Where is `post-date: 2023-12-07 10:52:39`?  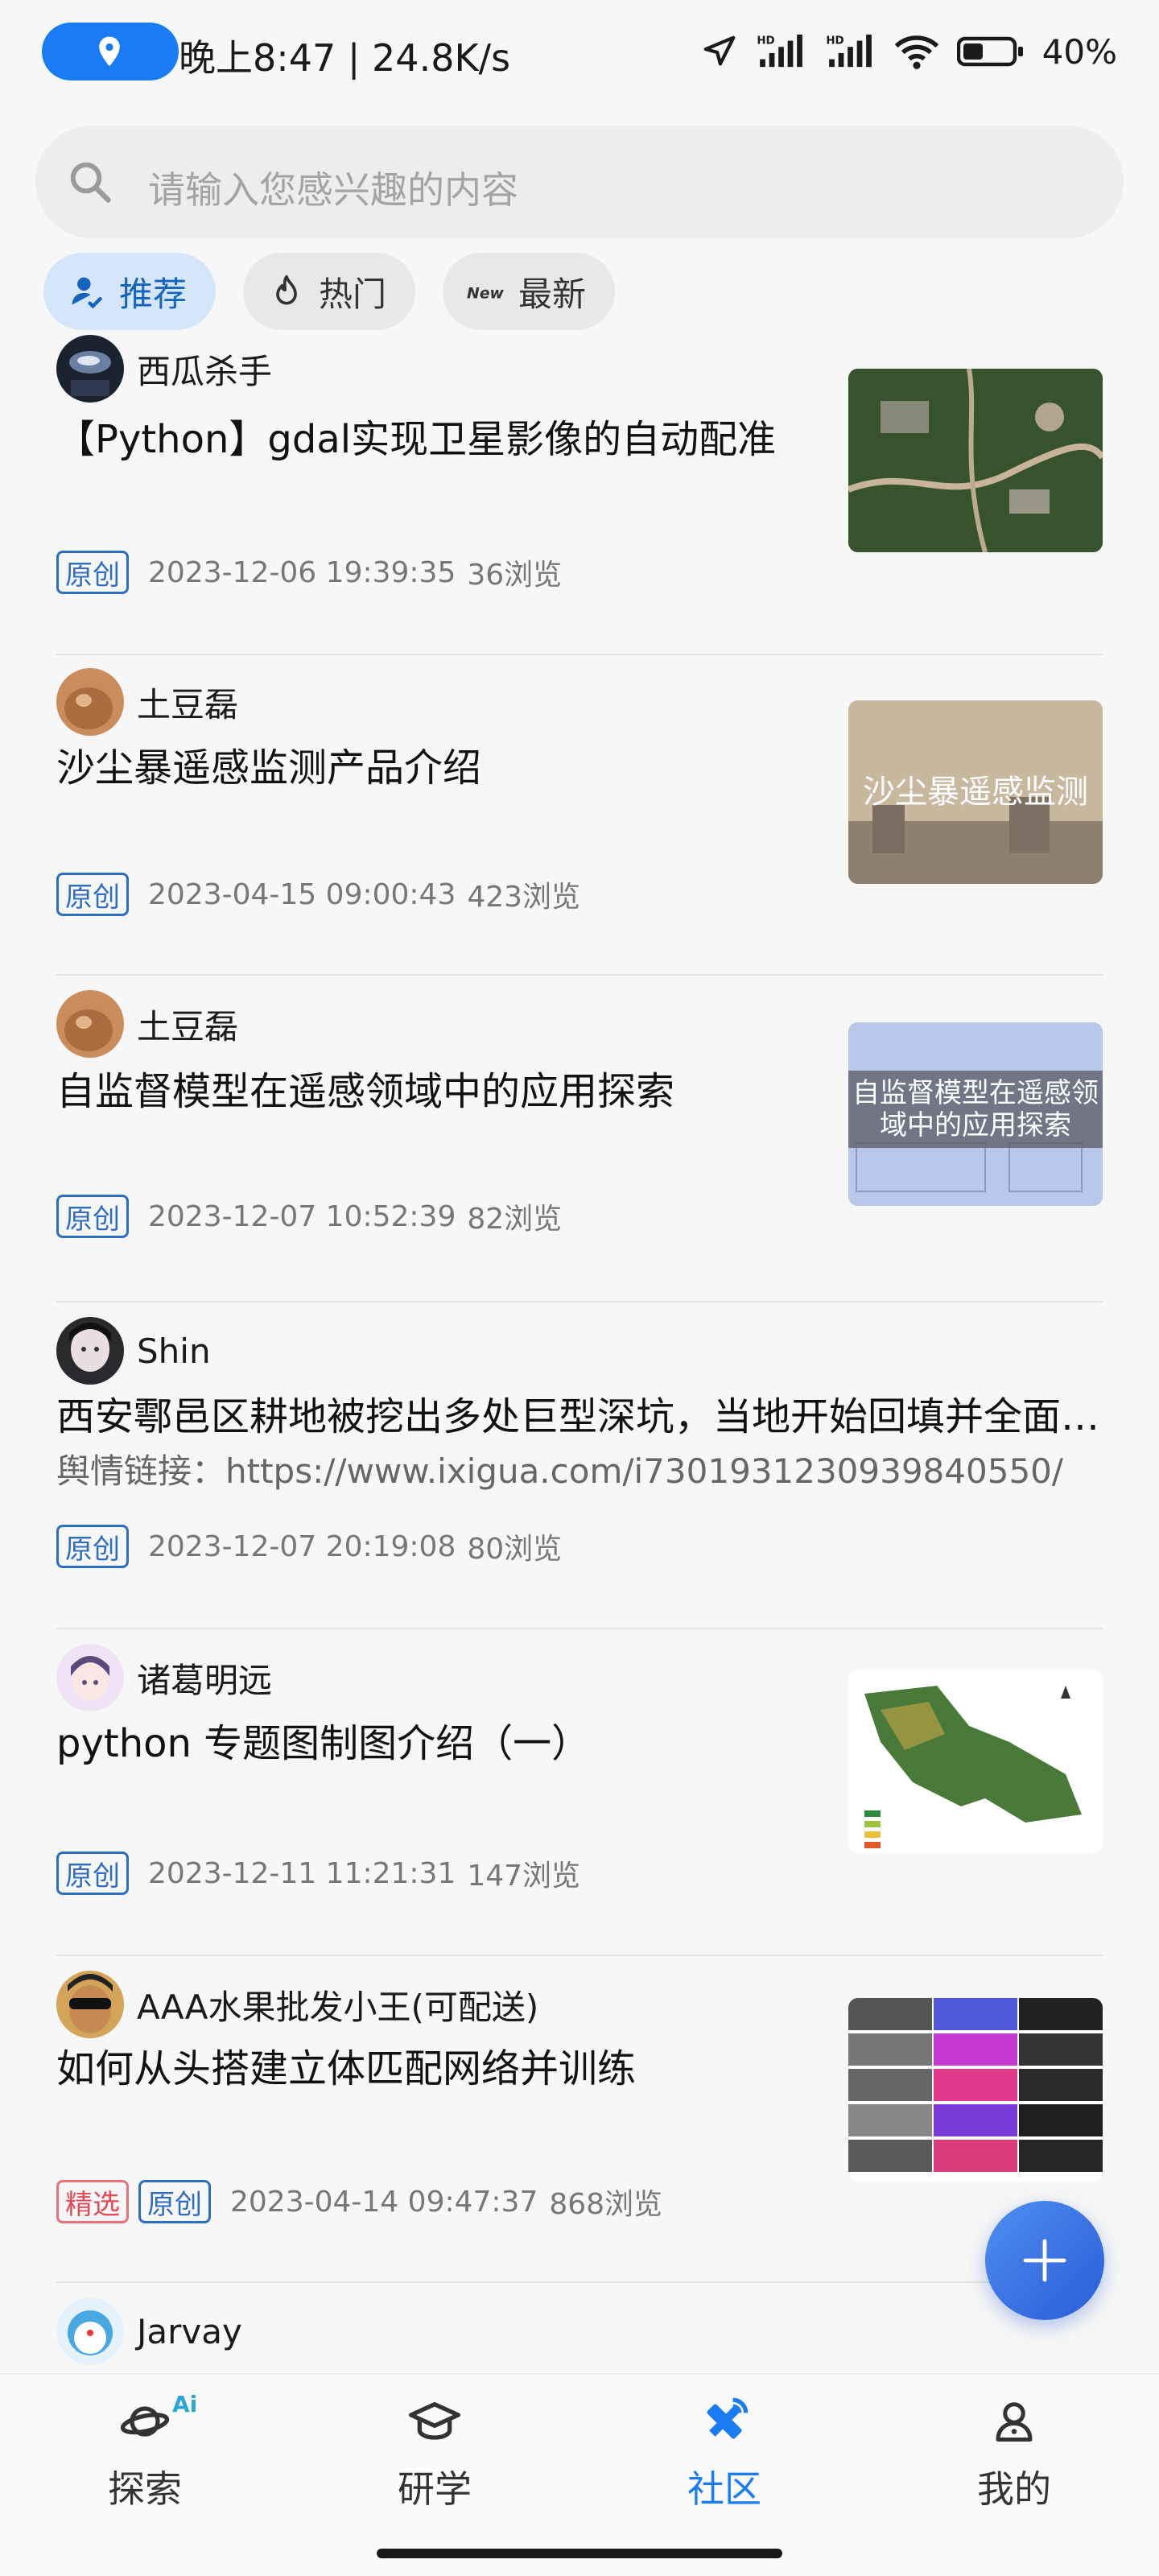 post-date: 2023-12-07 10:52:39 is located at coordinates (302, 1216).